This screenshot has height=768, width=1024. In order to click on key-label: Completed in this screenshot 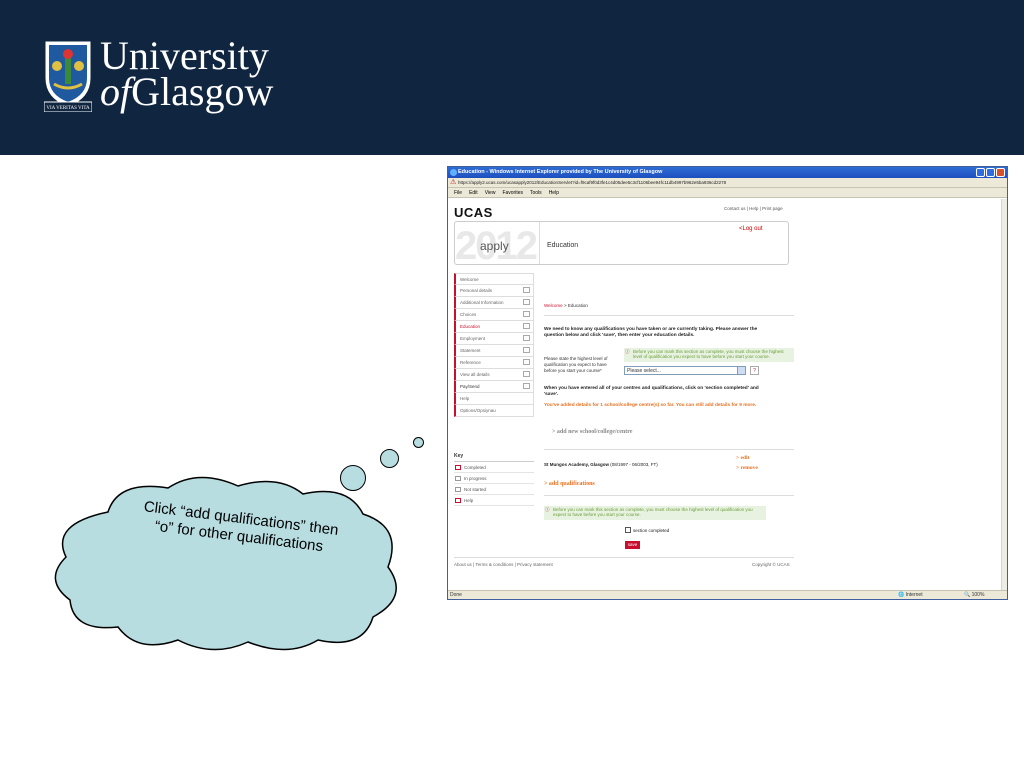, I will do `click(475, 467)`.